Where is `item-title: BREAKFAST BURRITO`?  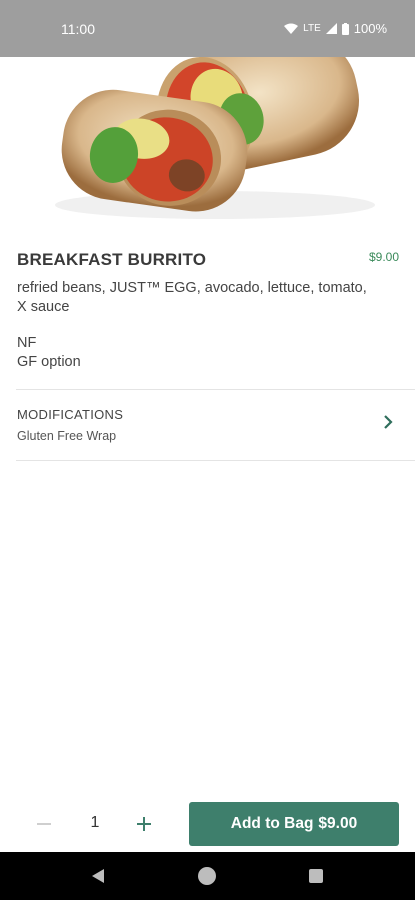
item-title: BREAKFAST BURRITO is located at coordinates (112, 259).